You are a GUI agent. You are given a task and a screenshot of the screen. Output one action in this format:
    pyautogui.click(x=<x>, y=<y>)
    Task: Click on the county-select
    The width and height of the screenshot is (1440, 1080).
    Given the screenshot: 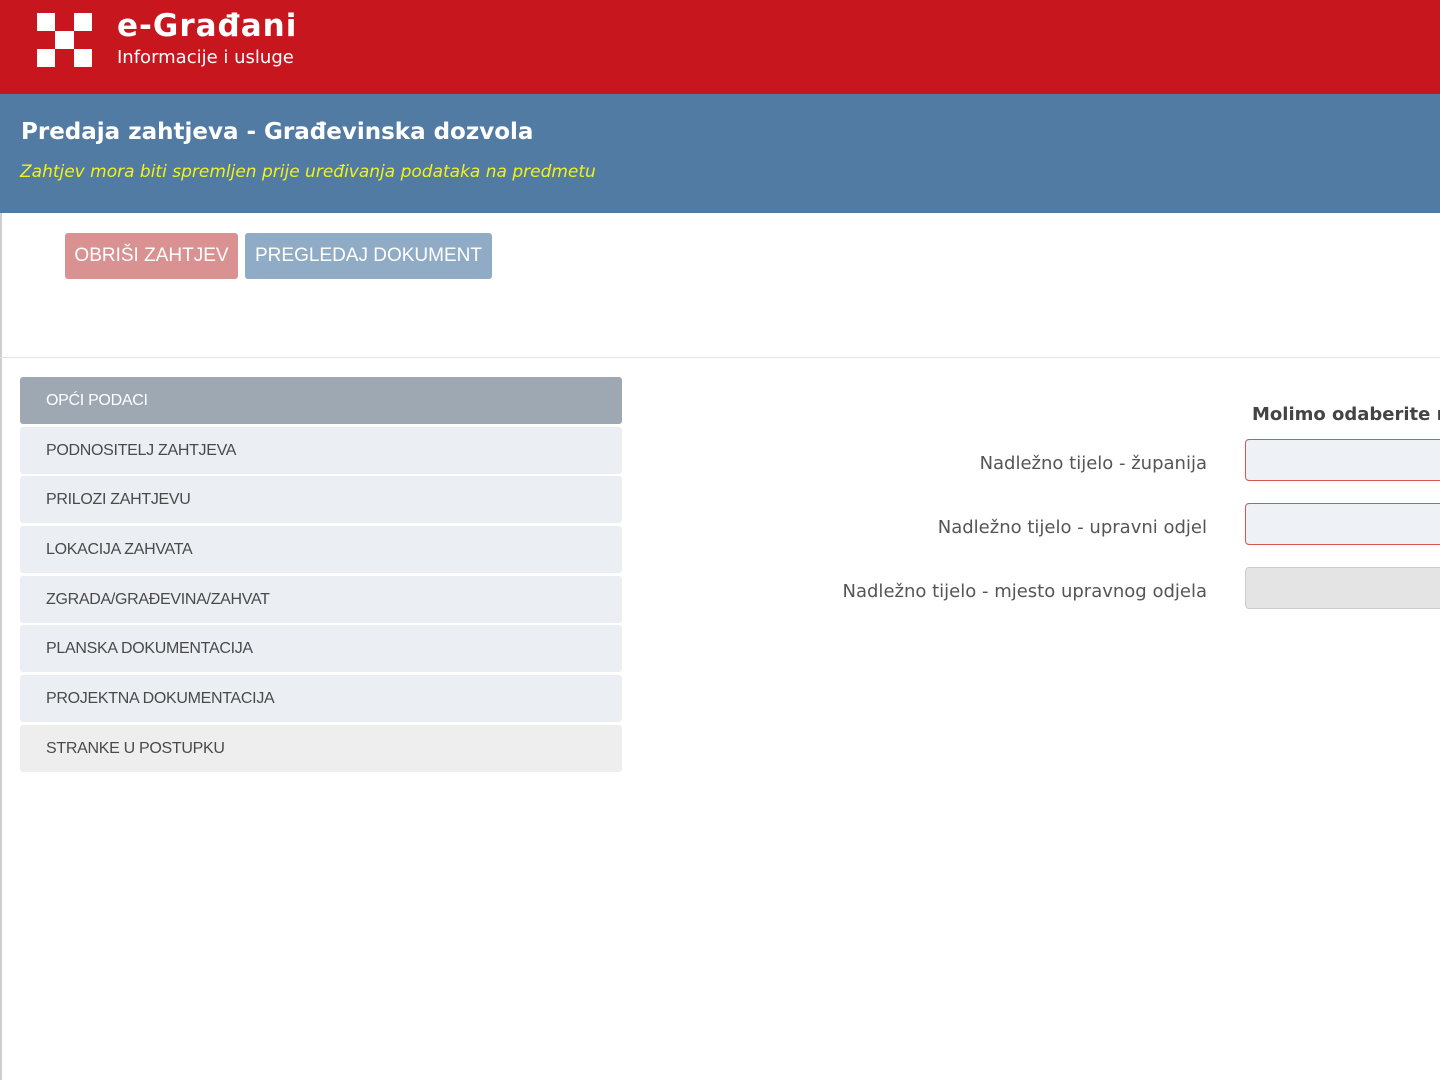 What is the action you would take?
    pyautogui.click(x=1342, y=460)
    